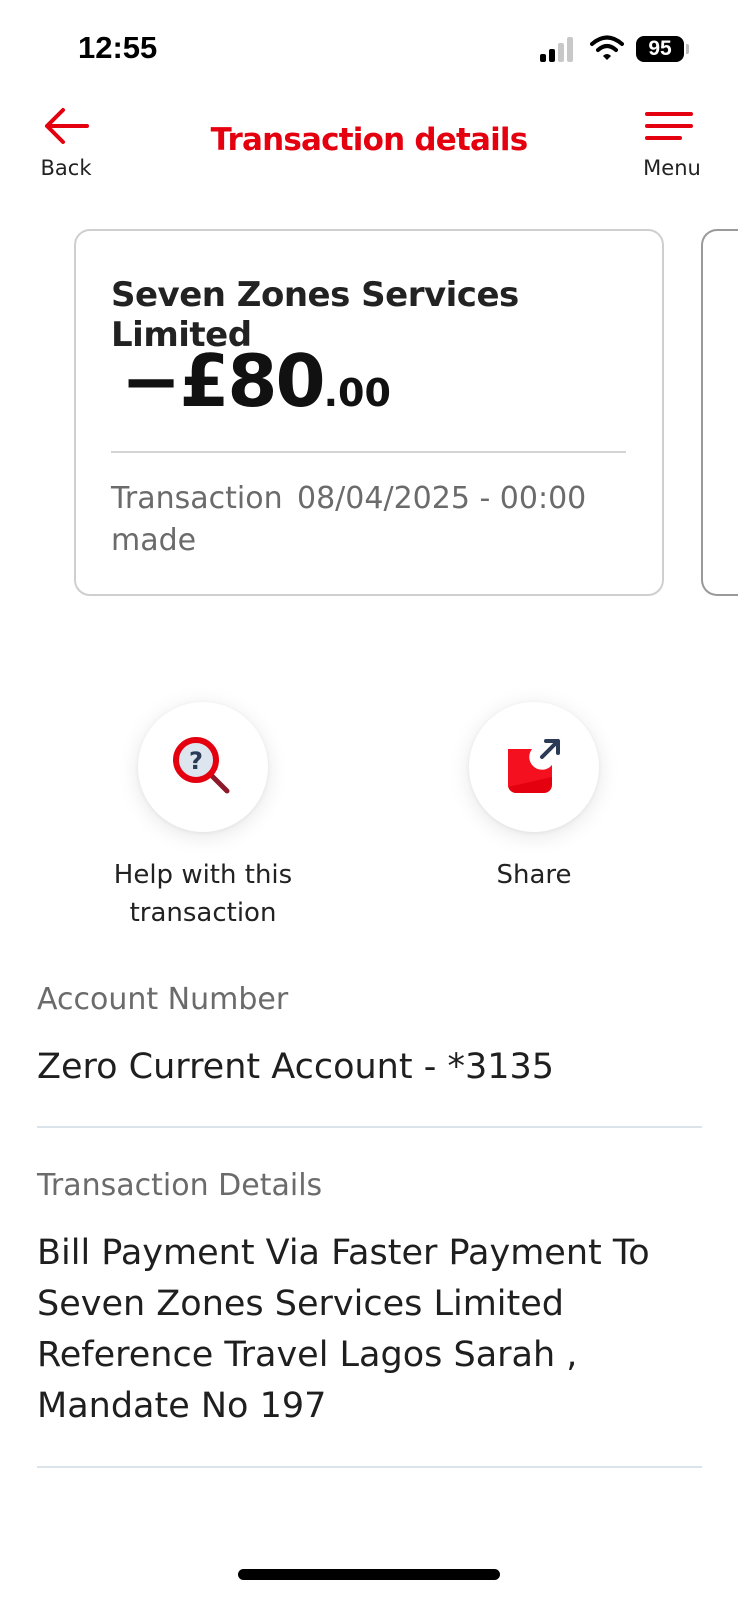 The height and width of the screenshot is (1600, 738). I want to click on share-action-circle, so click(534, 767).